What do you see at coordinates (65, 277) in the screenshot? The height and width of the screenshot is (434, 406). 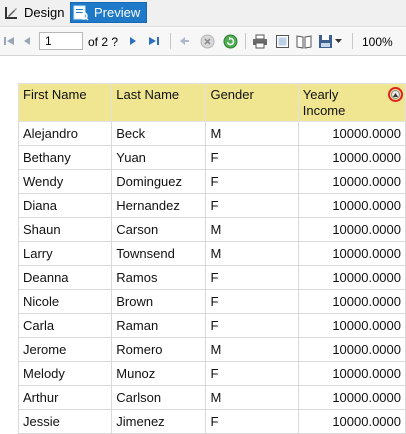 I see `first-name-cell: Deanna` at bounding box center [65, 277].